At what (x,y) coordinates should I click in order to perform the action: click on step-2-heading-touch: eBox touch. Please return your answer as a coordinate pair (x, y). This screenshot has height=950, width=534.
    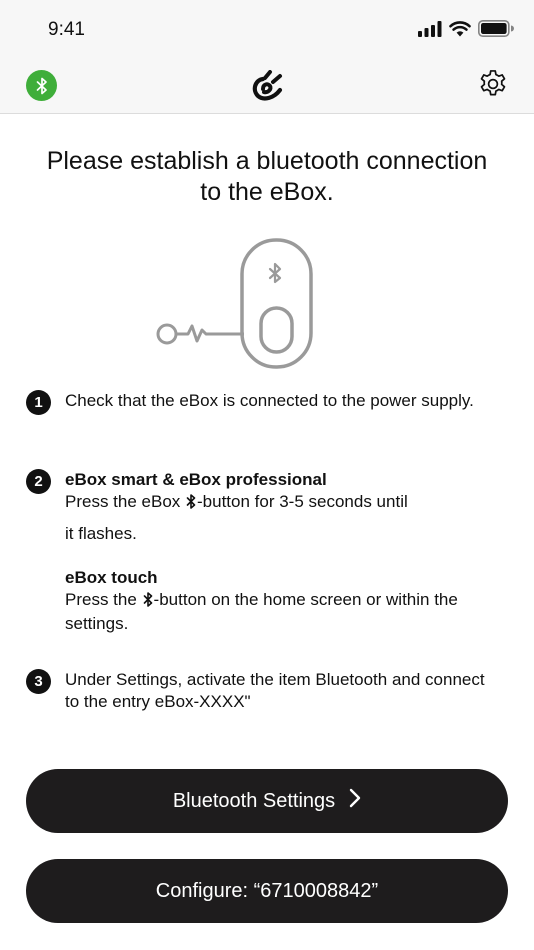
    Looking at the image, I should click on (111, 577).